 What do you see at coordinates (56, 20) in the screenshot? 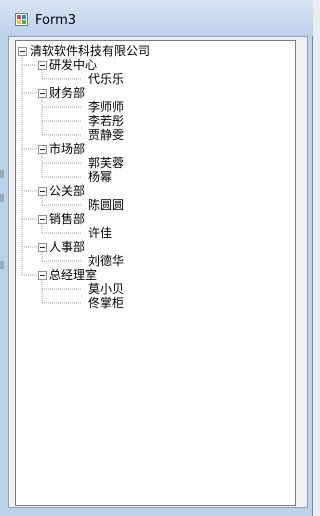
I see `window-title: Form3` at bounding box center [56, 20].